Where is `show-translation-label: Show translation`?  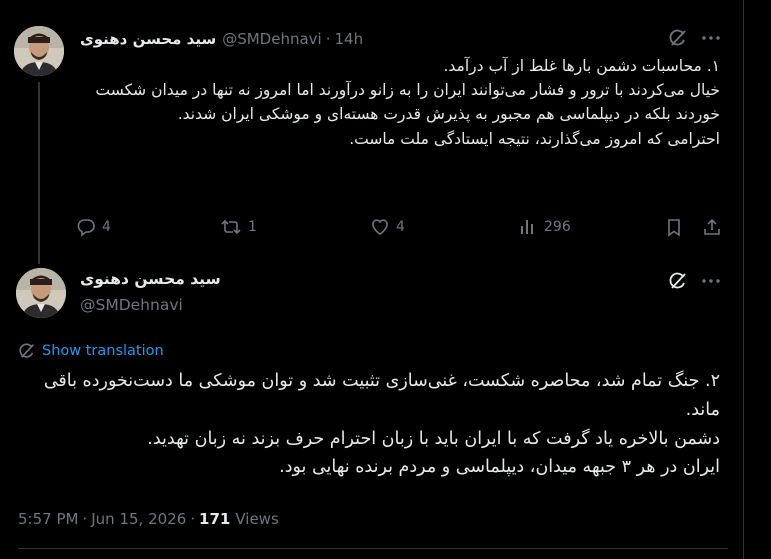 show-translation-label: Show translation is located at coordinates (103, 351).